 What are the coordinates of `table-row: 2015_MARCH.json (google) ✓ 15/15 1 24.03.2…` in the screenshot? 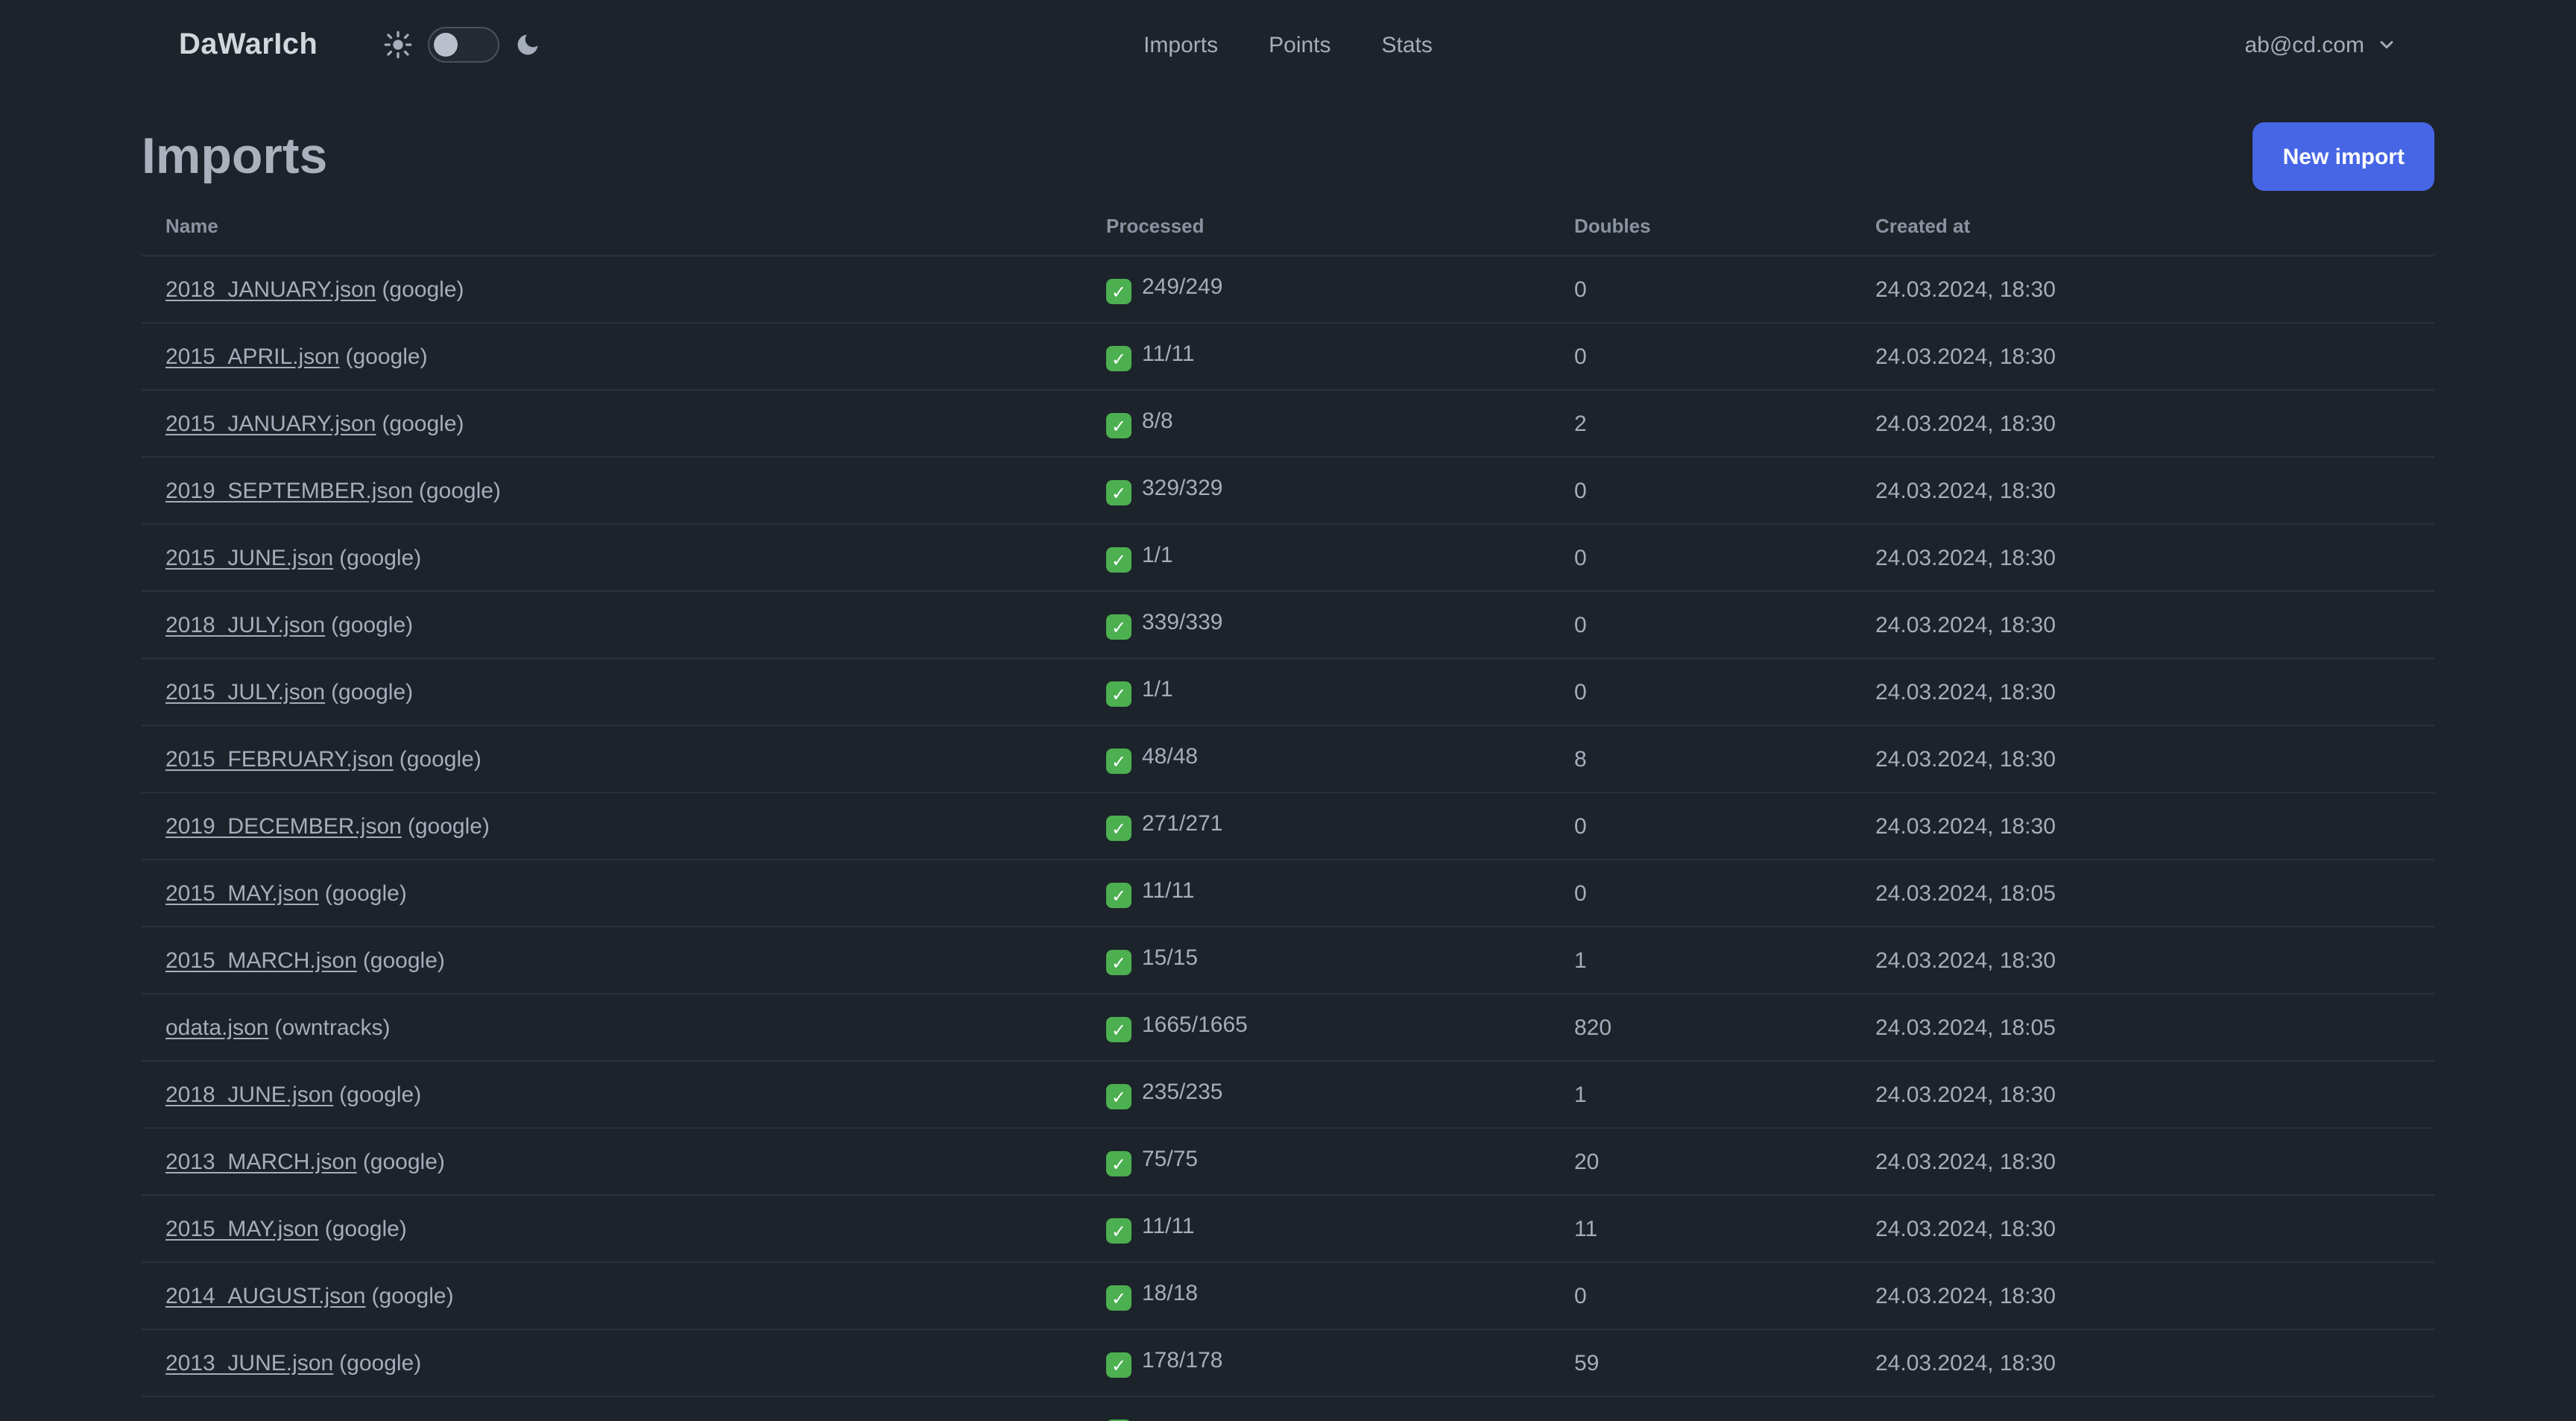 It's located at (1288, 961).